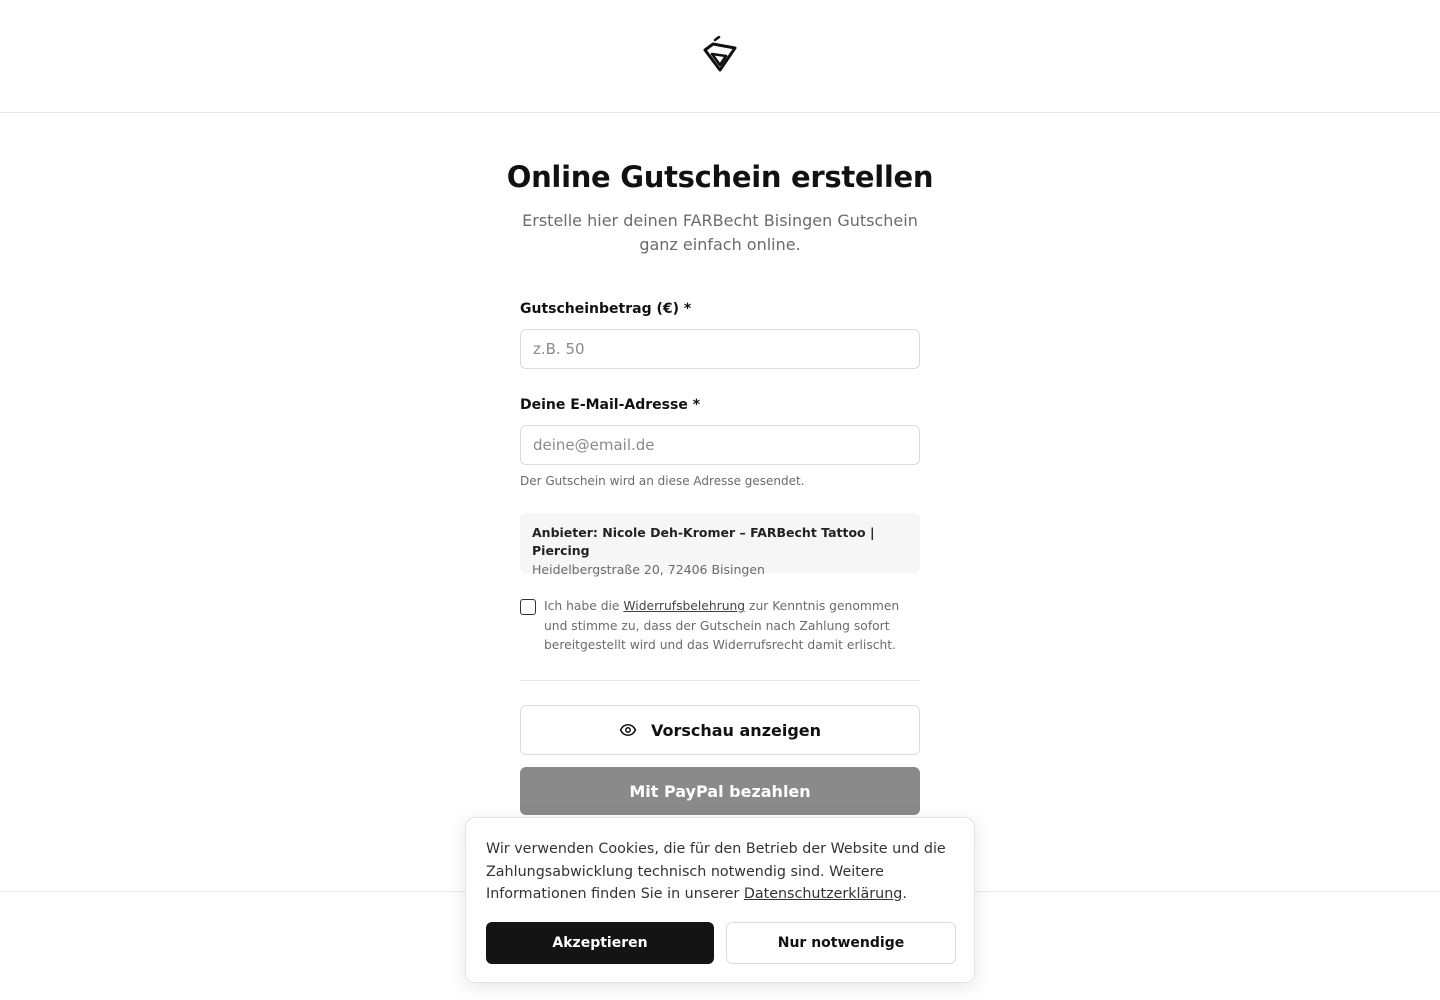 This screenshot has height=1000, width=1440. What do you see at coordinates (841, 943) in the screenshot?
I see `necessary-cookies-button: Nur notwendige` at bounding box center [841, 943].